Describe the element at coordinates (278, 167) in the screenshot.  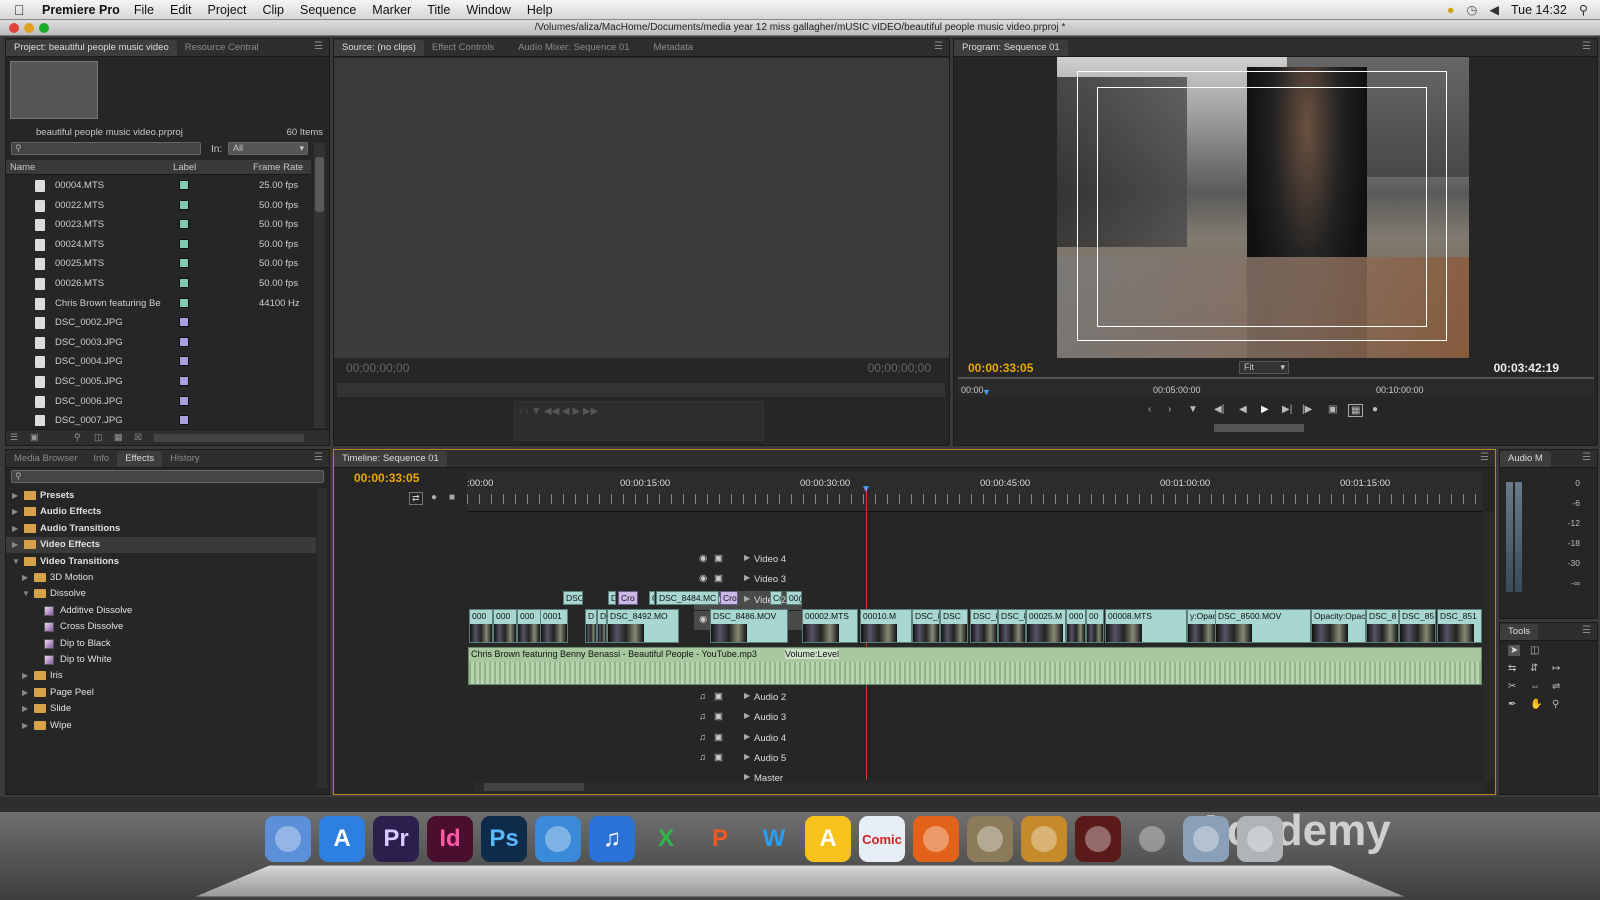
I see `header-frame-rate: Frame Rate` at that location.